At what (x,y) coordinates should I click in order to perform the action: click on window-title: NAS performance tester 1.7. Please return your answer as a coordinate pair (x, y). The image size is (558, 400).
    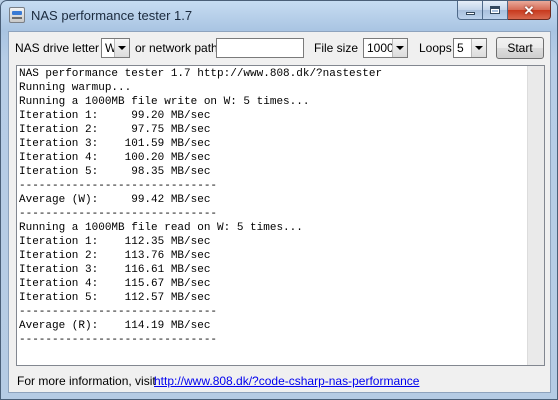
    Looking at the image, I should click on (112, 15).